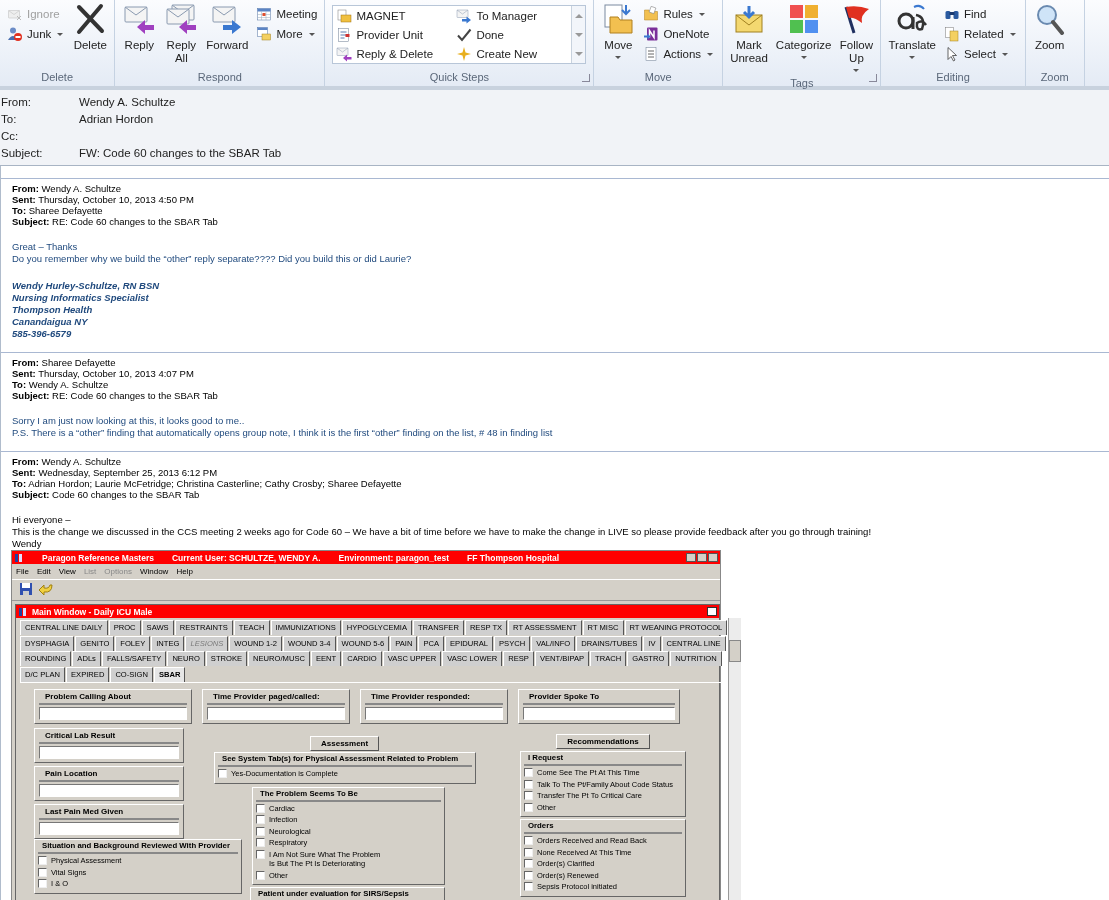 This screenshot has height=900, width=1109. What do you see at coordinates (10, 136) in the screenshot?
I see `header-label: Cc:` at bounding box center [10, 136].